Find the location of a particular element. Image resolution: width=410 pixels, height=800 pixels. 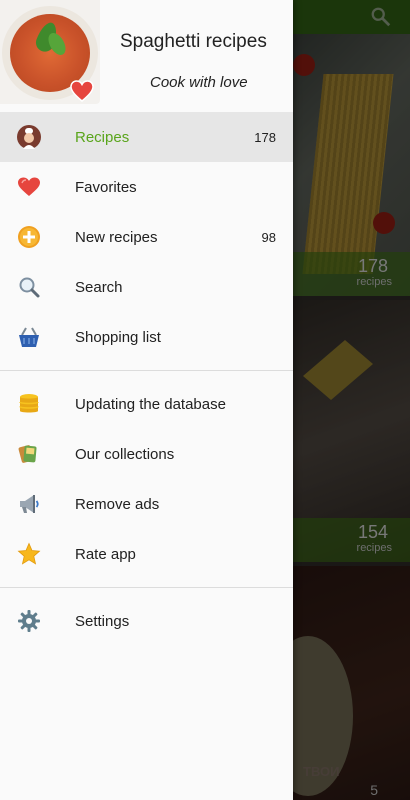

menu-item-search: Search is located at coordinates (146, 287).